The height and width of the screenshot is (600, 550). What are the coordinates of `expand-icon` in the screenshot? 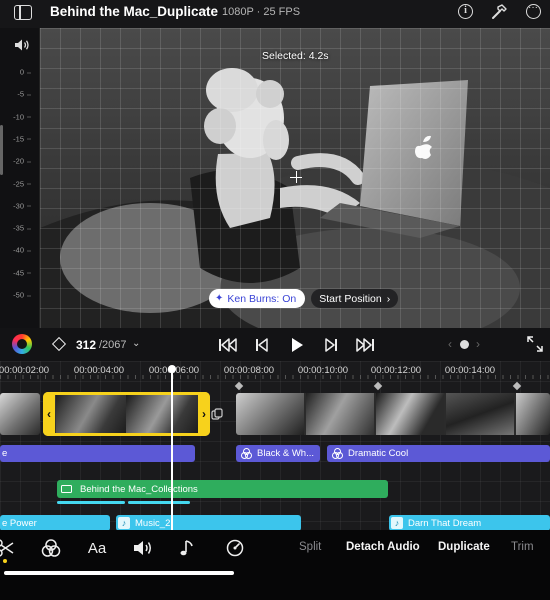 It's located at (535, 344).